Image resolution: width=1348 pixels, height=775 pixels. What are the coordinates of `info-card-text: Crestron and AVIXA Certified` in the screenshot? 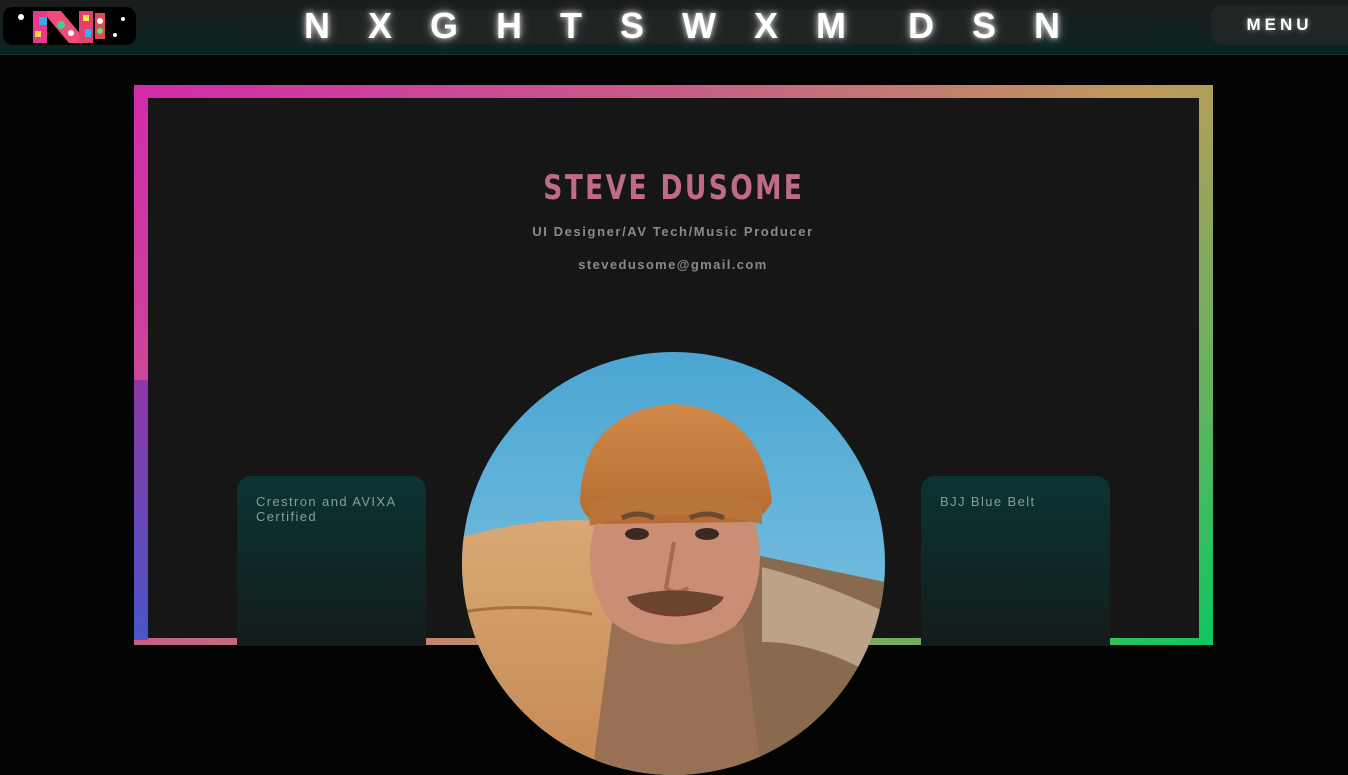 It's located at (326, 509).